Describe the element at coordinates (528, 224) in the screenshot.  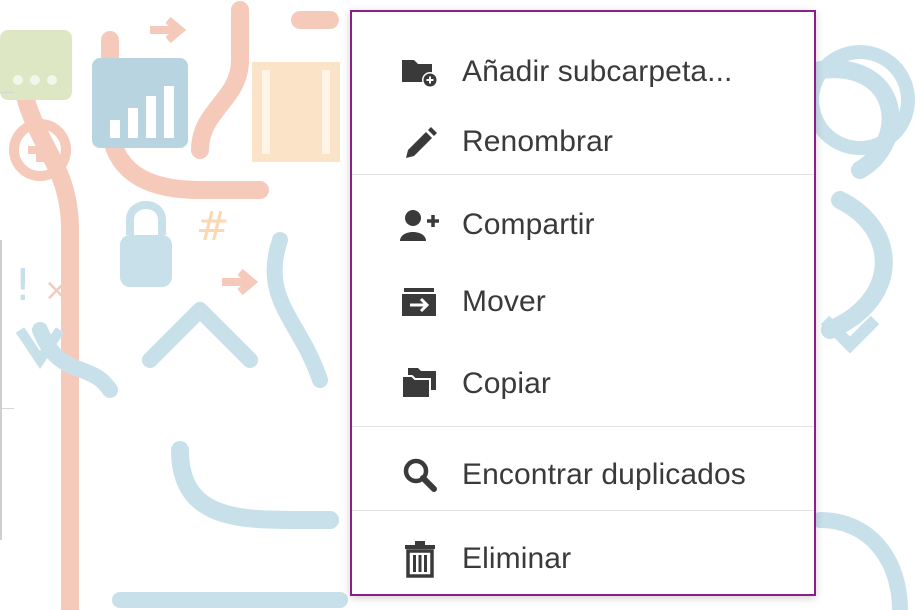
I see `menu-item-label: Compartir` at that location.